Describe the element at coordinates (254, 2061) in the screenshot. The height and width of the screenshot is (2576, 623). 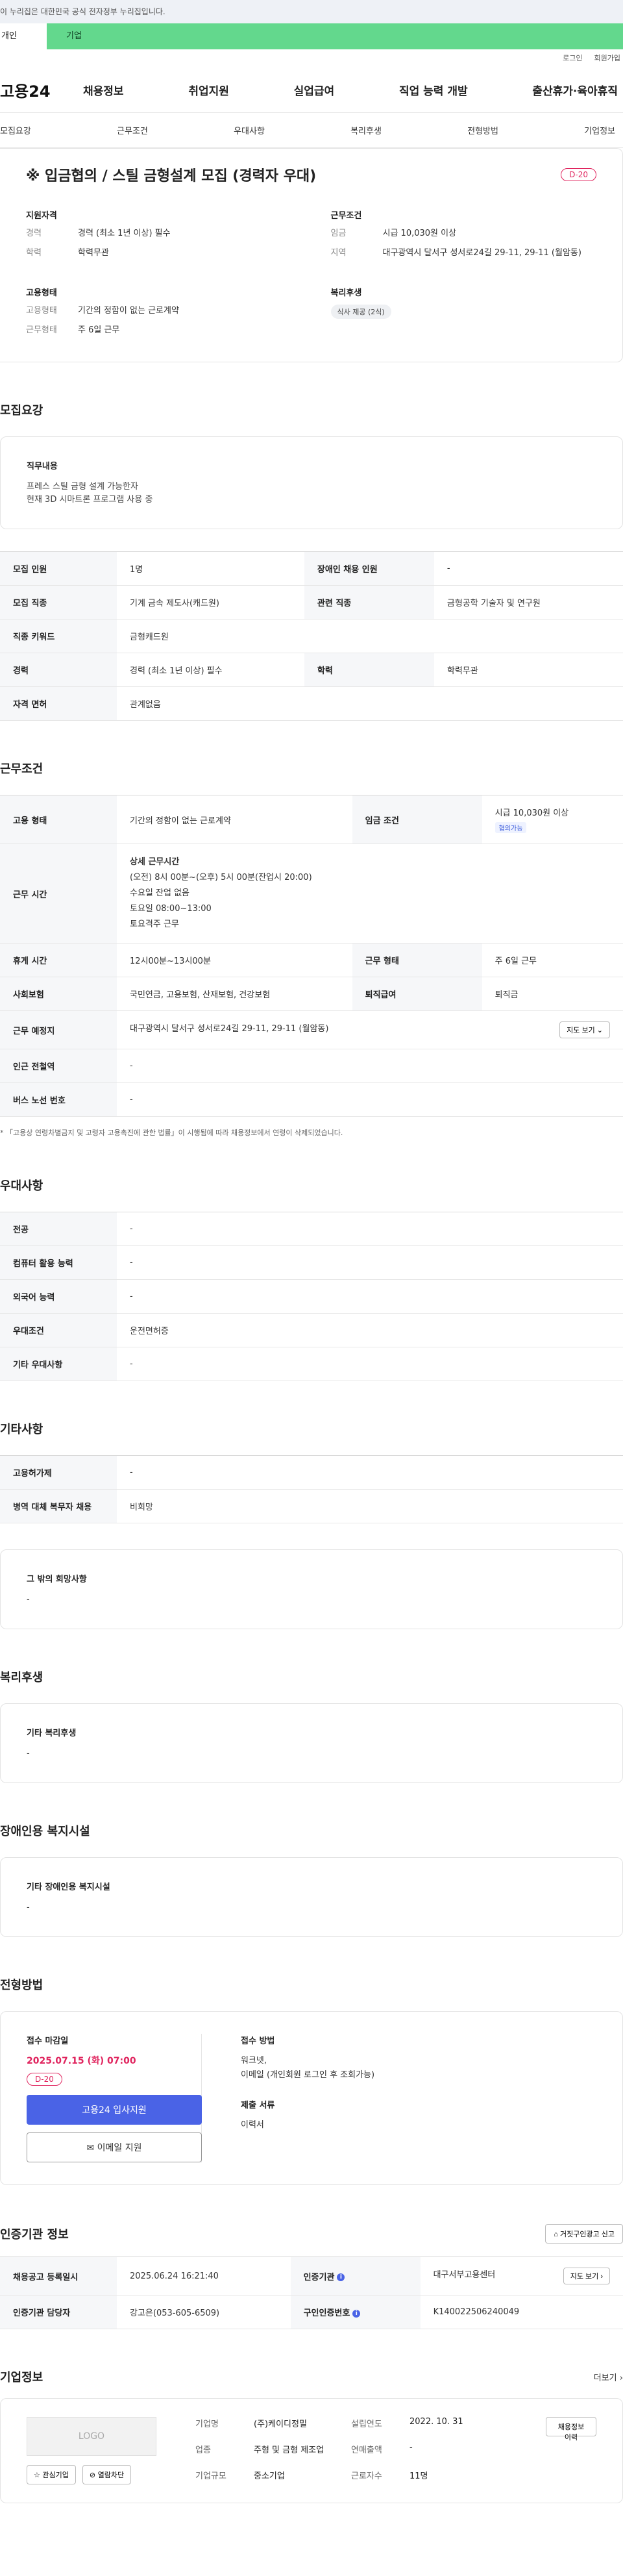
I see `method-line: 워크넷,` at that location.